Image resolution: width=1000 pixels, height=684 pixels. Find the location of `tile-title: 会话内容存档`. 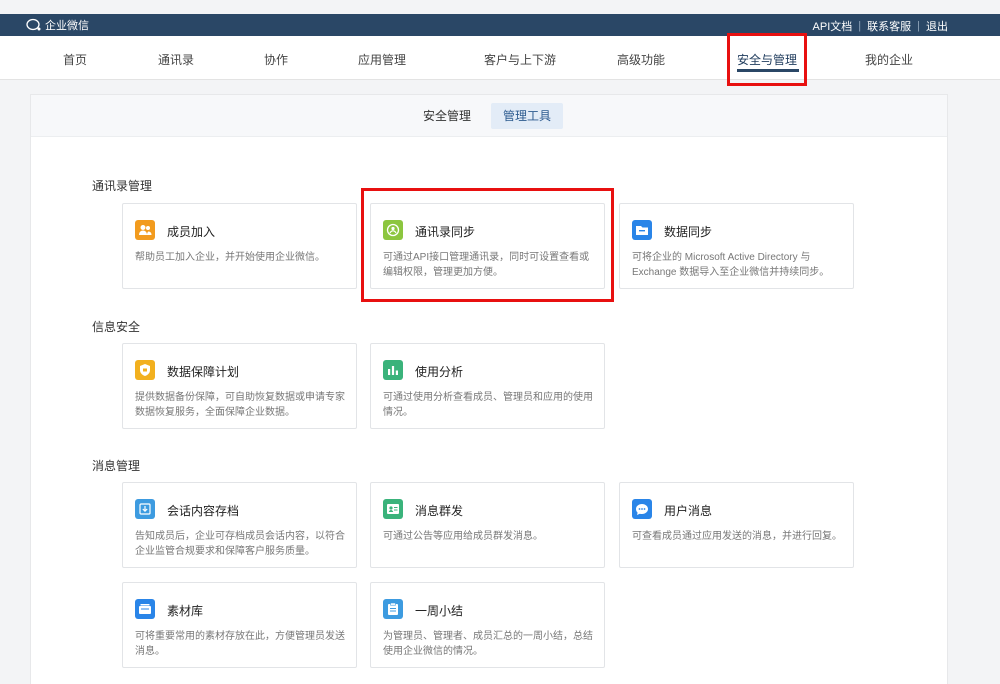

tile-title: 会话内容存档 is located at coordinates (203, 511).